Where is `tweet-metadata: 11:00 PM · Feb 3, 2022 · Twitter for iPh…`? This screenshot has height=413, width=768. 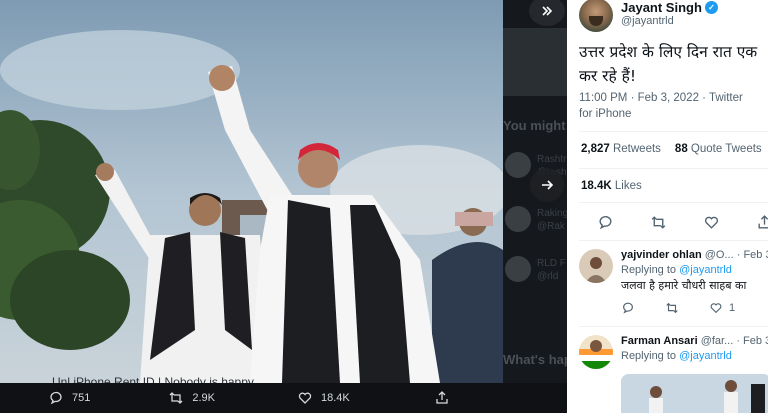 tweet-metadata: 11:00 PM · Feb 3, 2022 · Twitter for iPh… is located at coordinates (669, 106).